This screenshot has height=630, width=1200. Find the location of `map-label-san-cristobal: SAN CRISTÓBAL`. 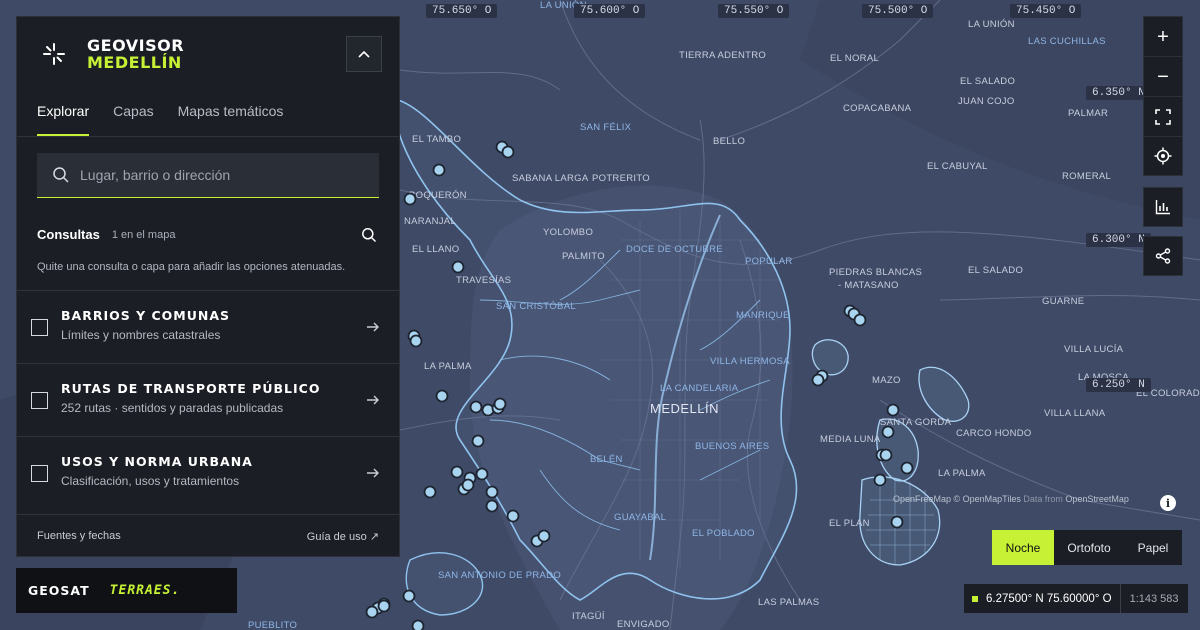

map-label-san-cristobal: SAN CRISTÓBAL is located at coordinates (536, 306).